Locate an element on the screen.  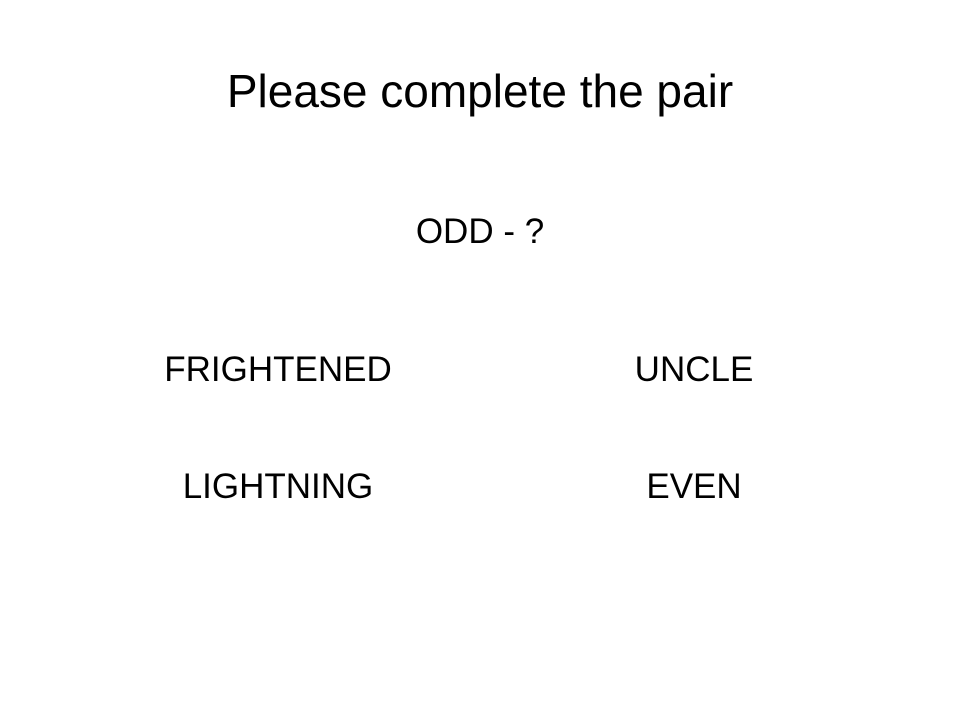
option-lightning: LIGHTNING is located at coordinates (278, 486).